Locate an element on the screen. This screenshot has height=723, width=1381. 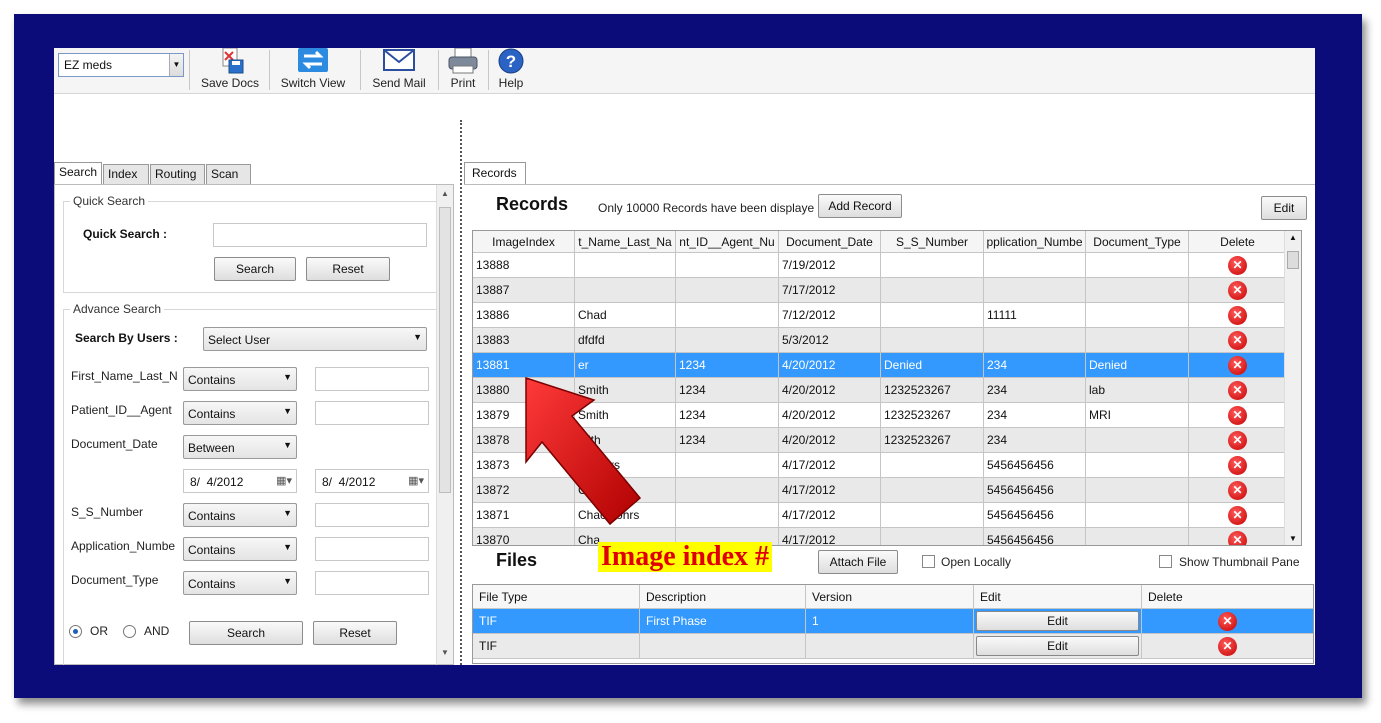
column-header: ImageIndex is located at coordinates (524, 242).